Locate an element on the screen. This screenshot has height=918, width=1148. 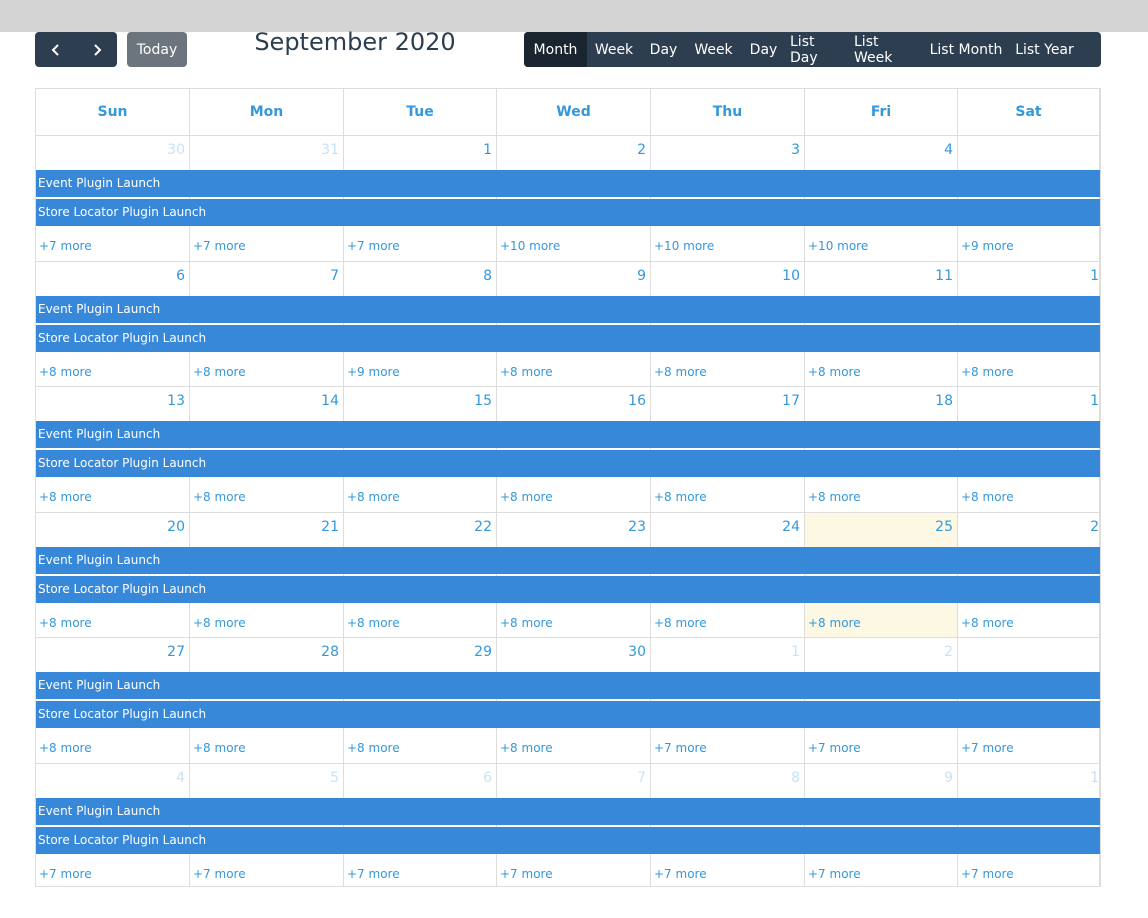
day-cell: 8 +9 more is located at coordinates (420, 324).